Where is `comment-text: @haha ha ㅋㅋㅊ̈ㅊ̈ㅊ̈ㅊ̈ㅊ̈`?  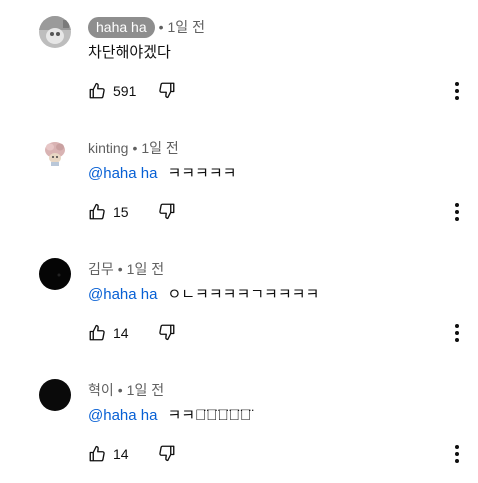
comment-text: @haha ha ㅋㅋㅊ̈ㅊ̈ㅊ̈ㅊ̈ㅊ̈ is located at coordinates (169, 414).